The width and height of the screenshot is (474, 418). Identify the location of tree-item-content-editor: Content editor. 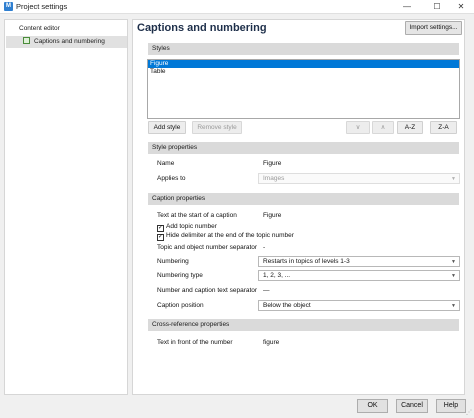
(67, 29).